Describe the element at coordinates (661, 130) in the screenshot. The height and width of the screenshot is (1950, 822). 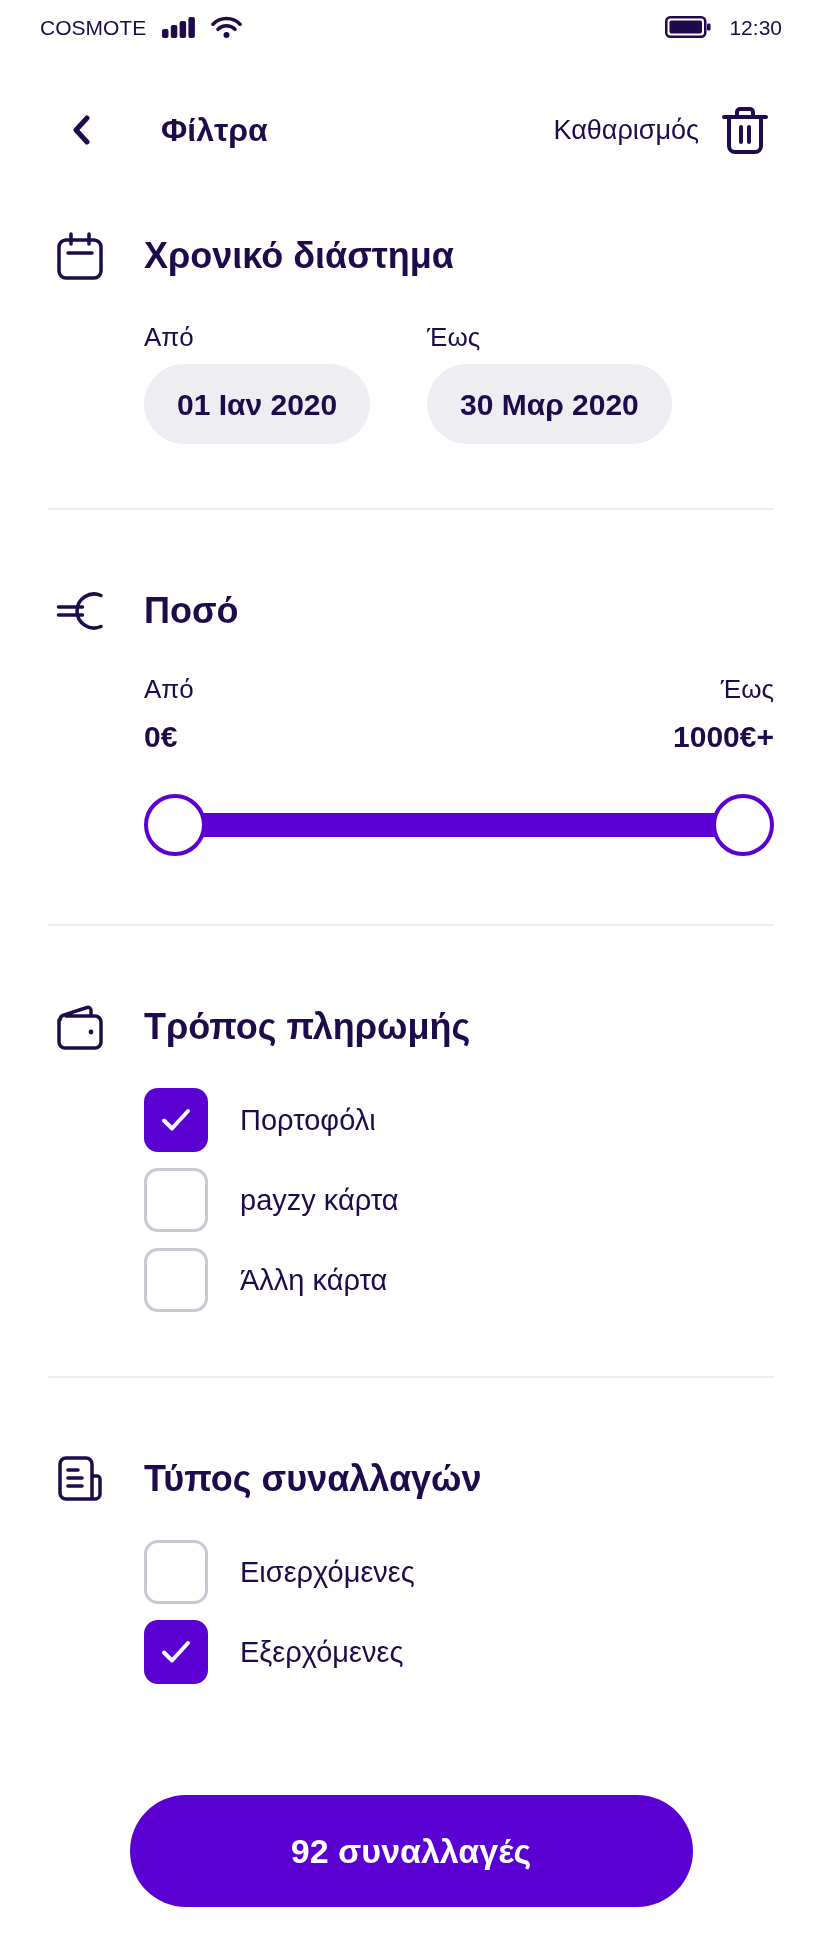
I see `clear-button: Καθαρισμός` at that location.